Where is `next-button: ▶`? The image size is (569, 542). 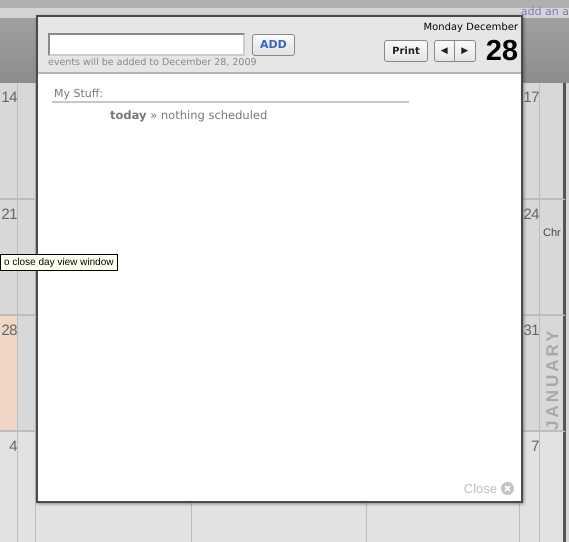 next-button: ▶ is located at coordinates (465, 51).